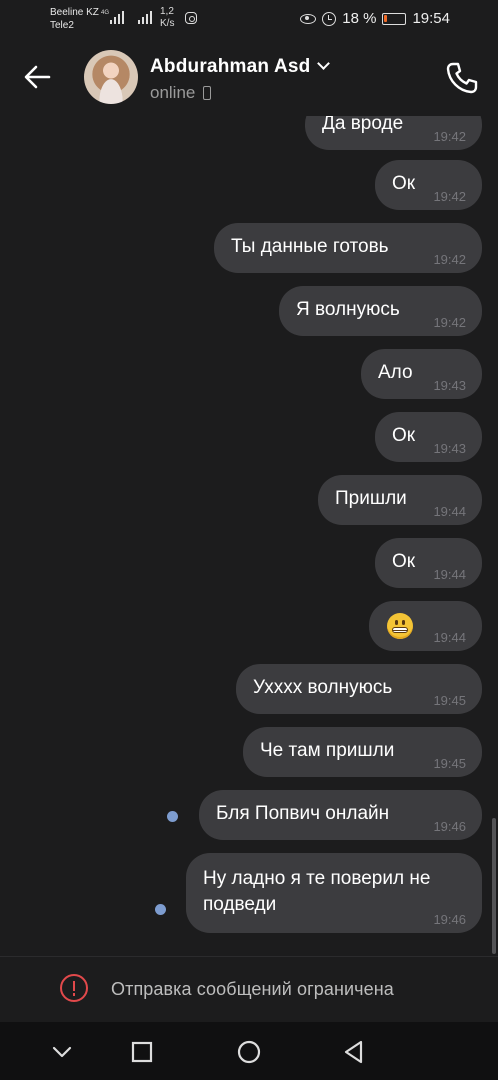  I want to click on status-right: 18 % 19:54, so click(375, 18).